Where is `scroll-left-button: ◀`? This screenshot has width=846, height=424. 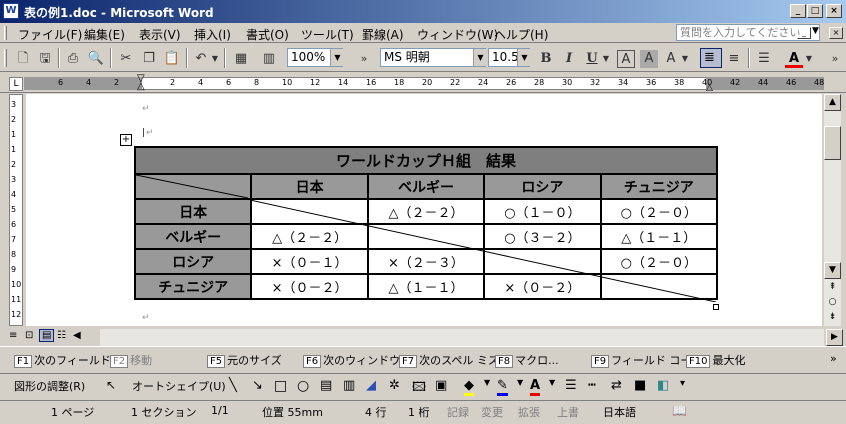 scroll-left-button: ◀ is located at coordinates (77, 335).